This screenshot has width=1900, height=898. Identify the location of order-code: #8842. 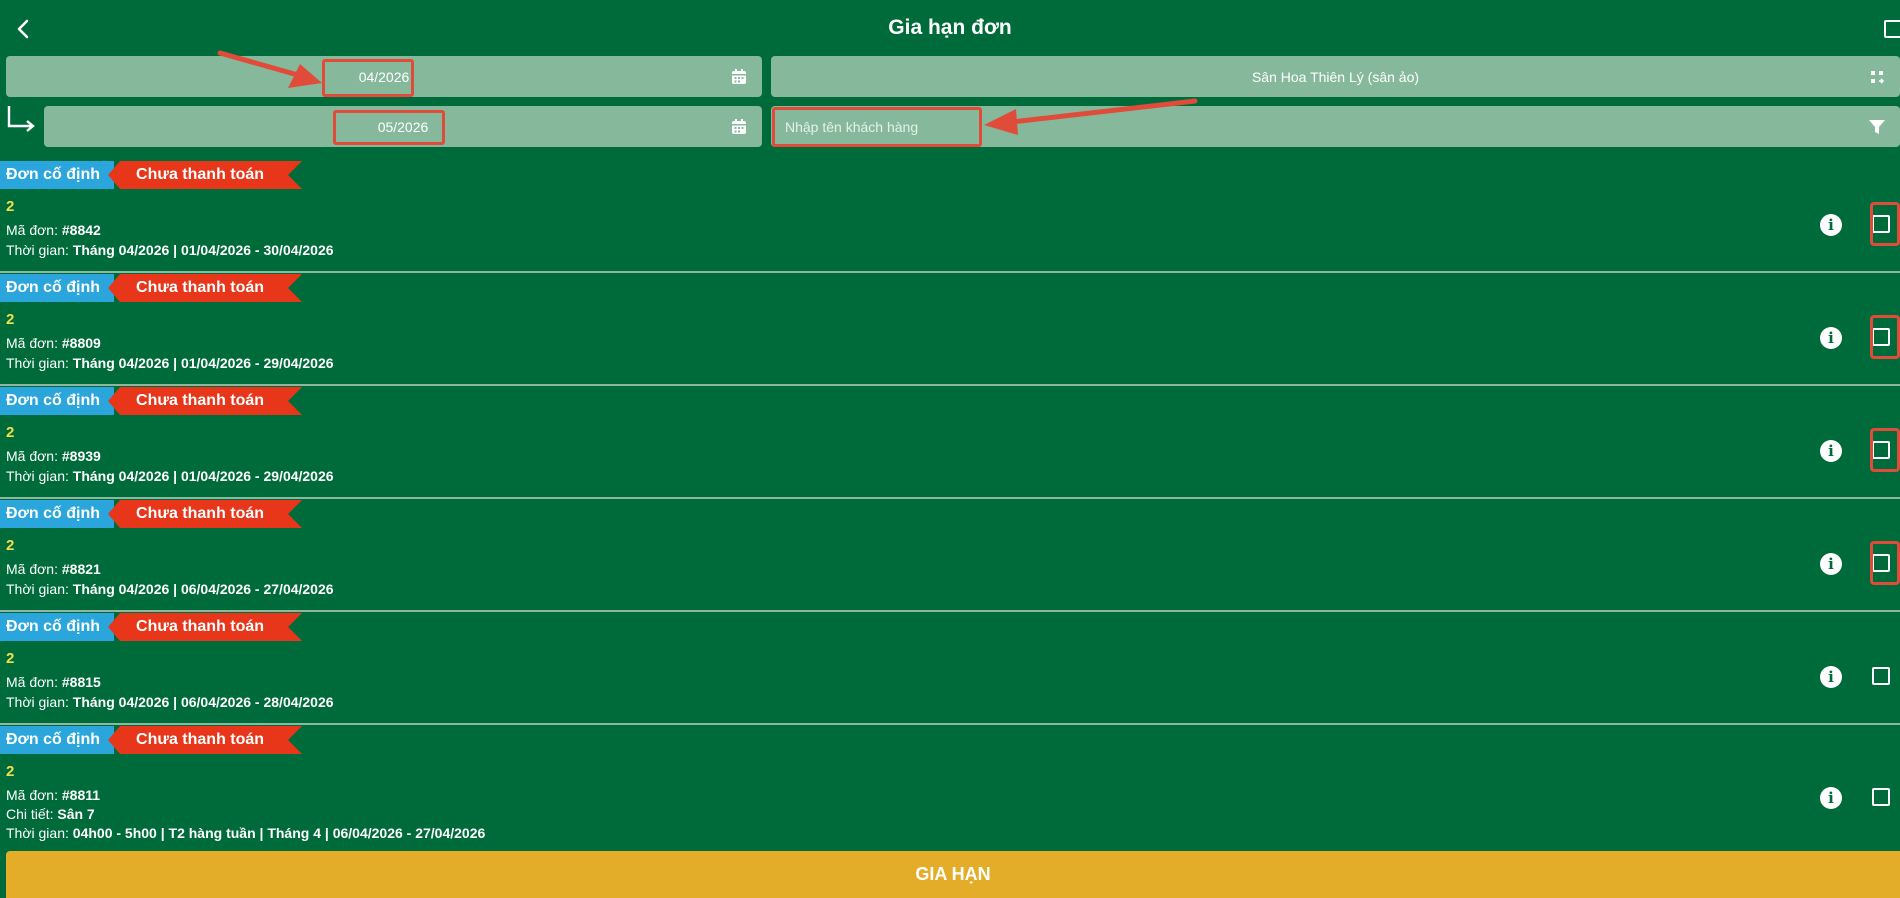
(81, 230).